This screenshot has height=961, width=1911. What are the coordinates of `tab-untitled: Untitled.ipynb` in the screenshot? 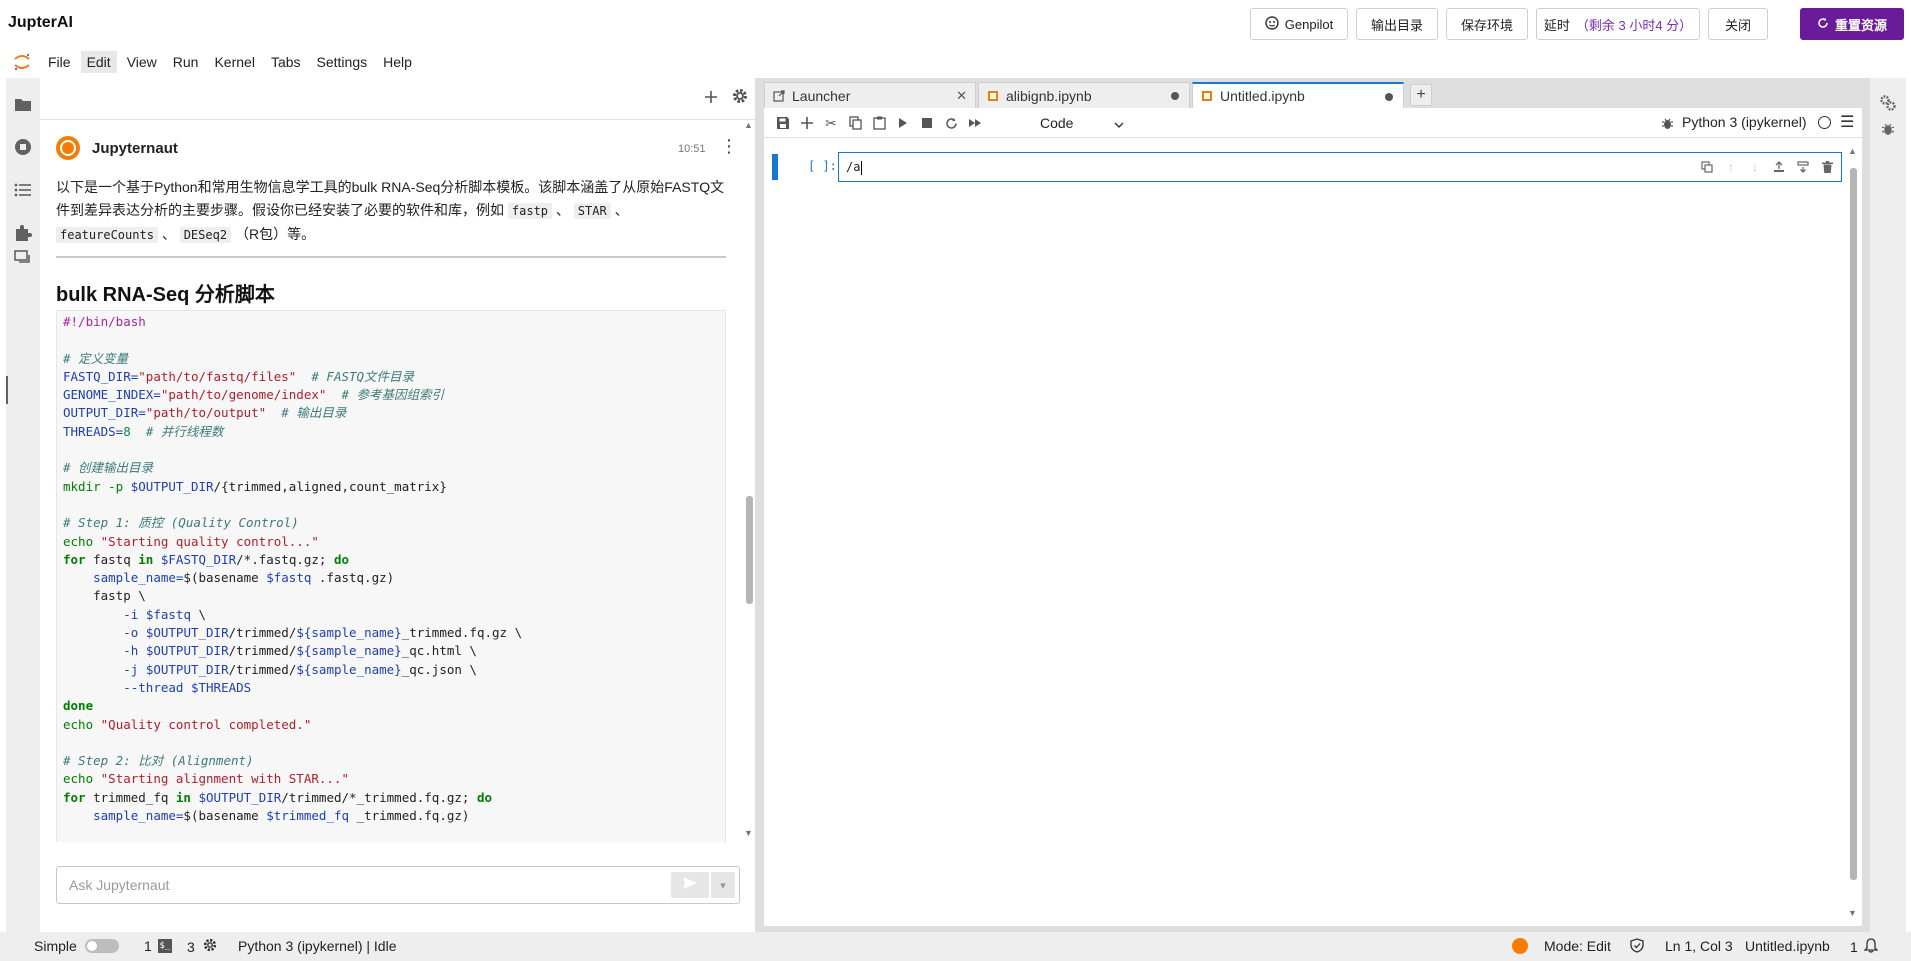 It's located at (1298, 95).